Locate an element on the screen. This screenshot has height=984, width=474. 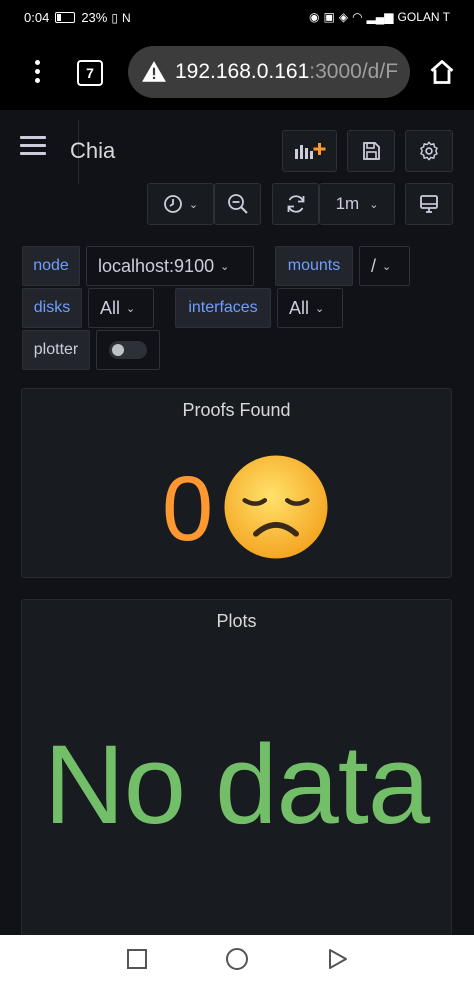
gear-icon is located at coordinates (429, 151).